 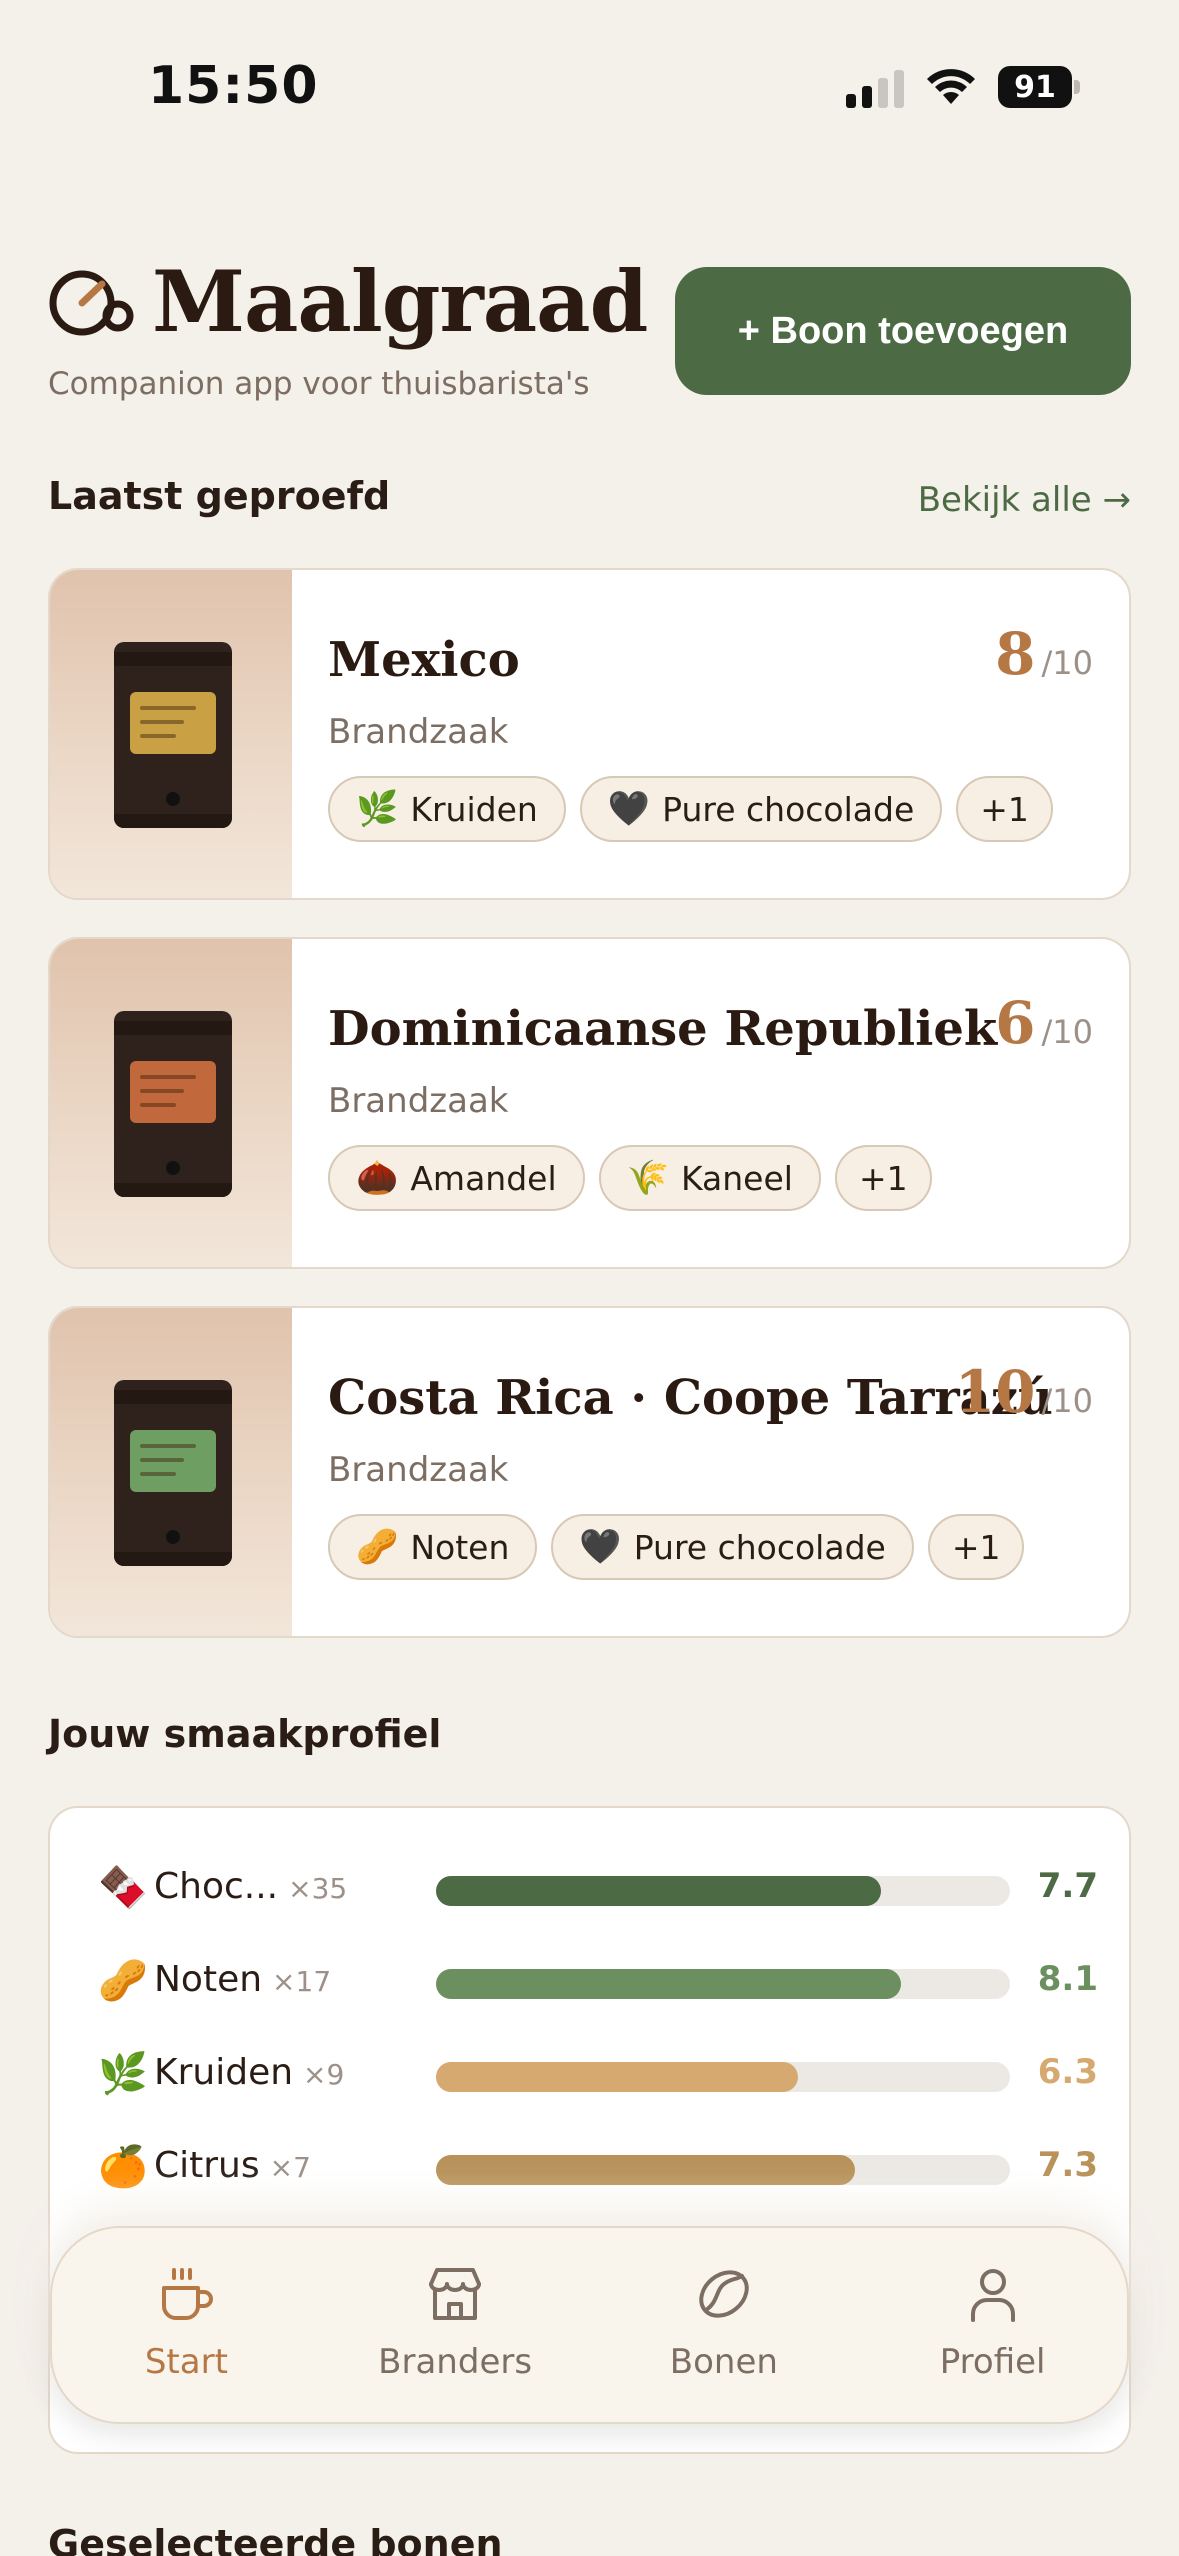 What do you see at coordinates (219, 496) in the screenshot?
I see `recent-section-title: Laatst geproefd` at bounding box center [219, 496].